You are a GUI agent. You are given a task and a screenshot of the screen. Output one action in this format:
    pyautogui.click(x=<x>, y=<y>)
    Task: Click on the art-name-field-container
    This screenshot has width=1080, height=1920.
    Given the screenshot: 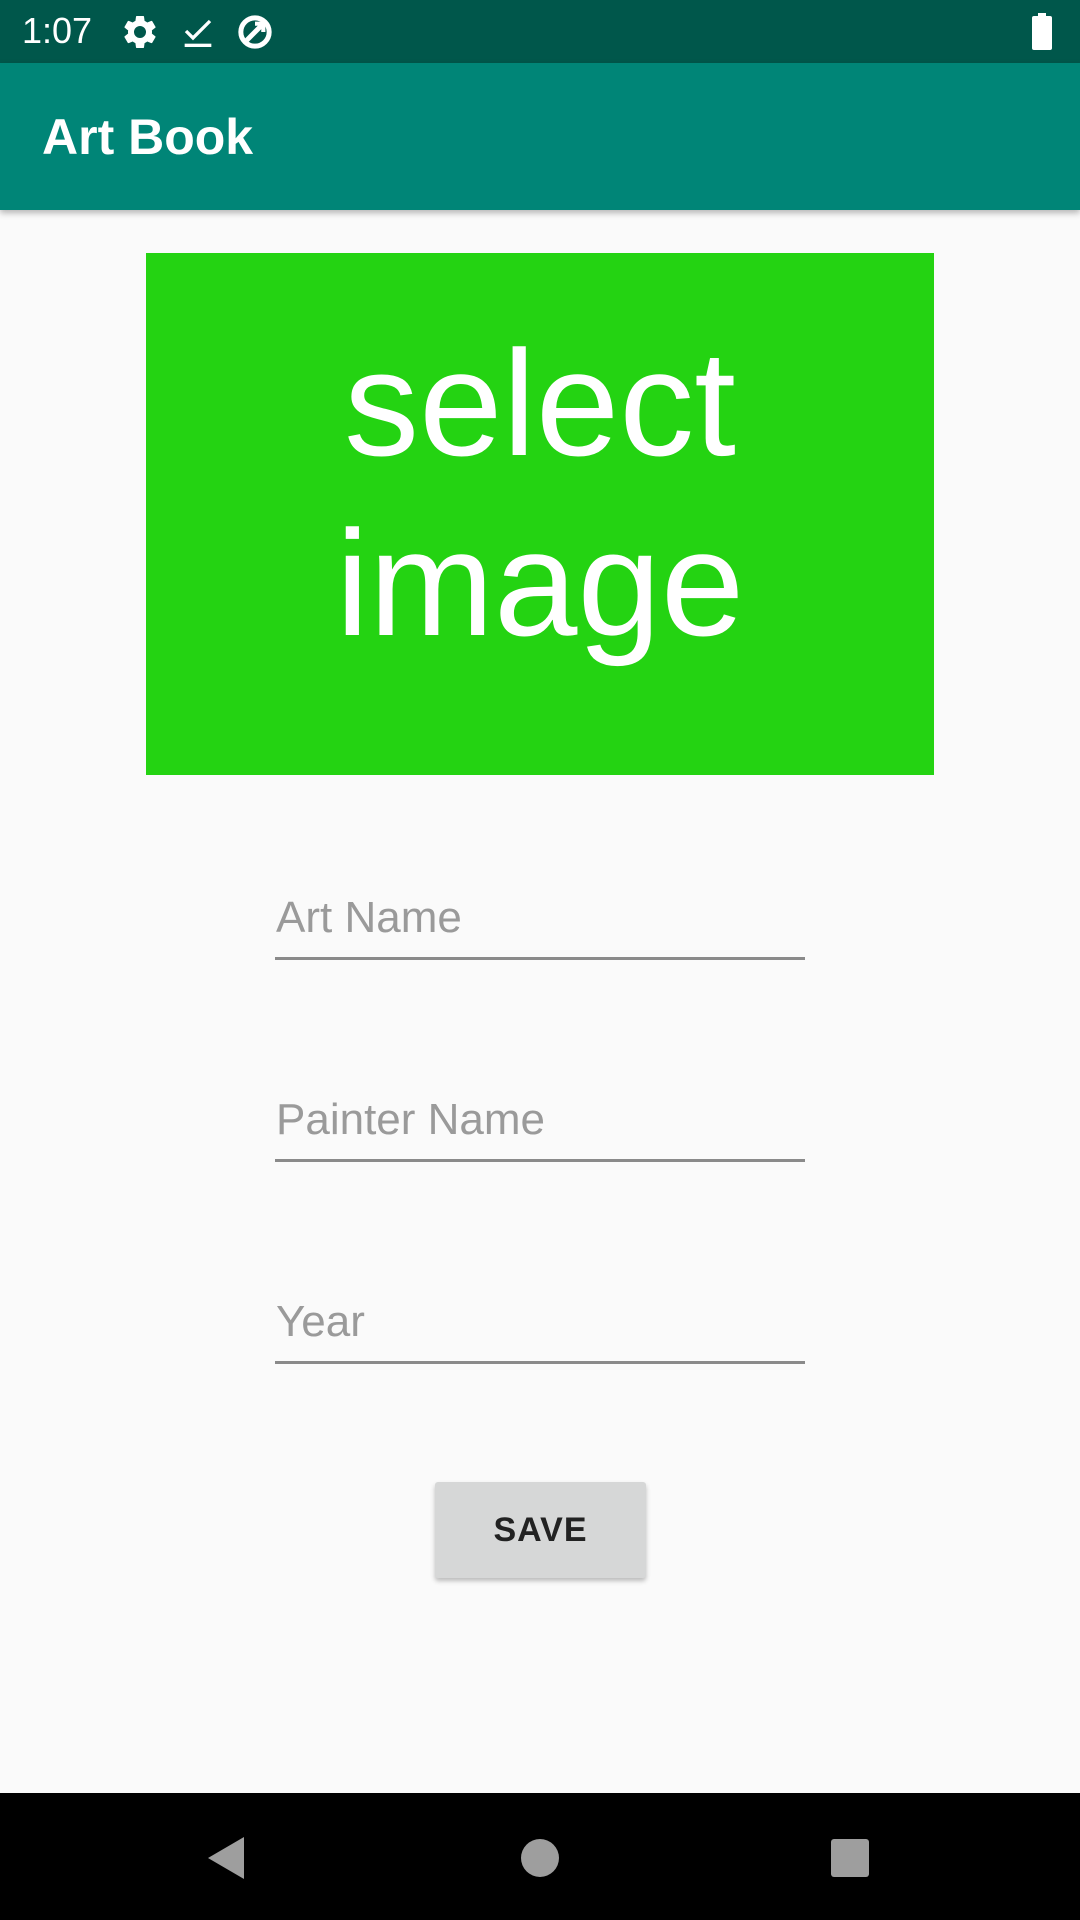 What is the action you would take?
    pyautogui.click(x=540, y=925)
    